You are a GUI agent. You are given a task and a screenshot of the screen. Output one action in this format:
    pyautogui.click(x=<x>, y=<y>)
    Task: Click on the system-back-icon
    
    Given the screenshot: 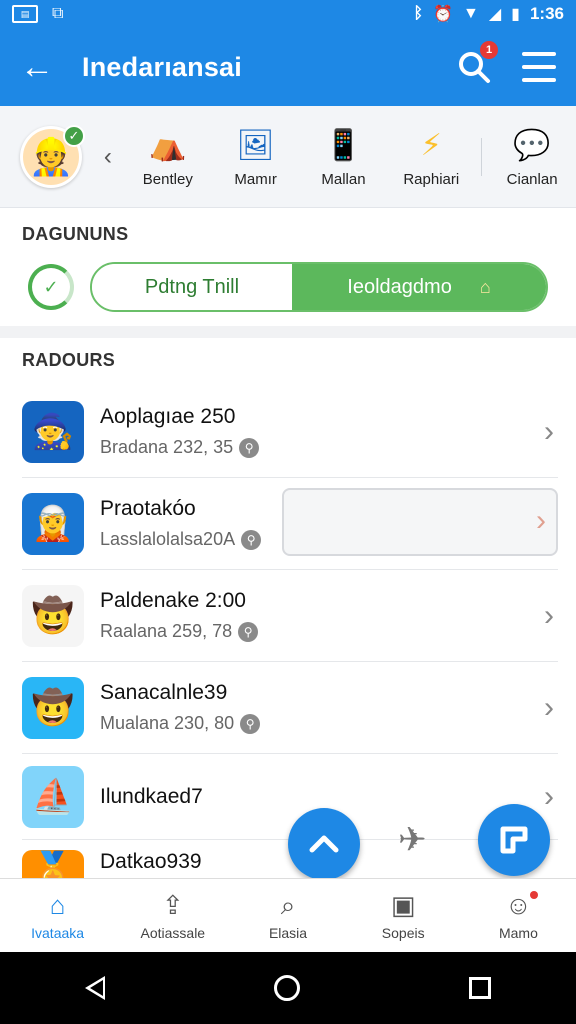 What is the action you would take?
    pyautogui.click(x=94, y=988)
    